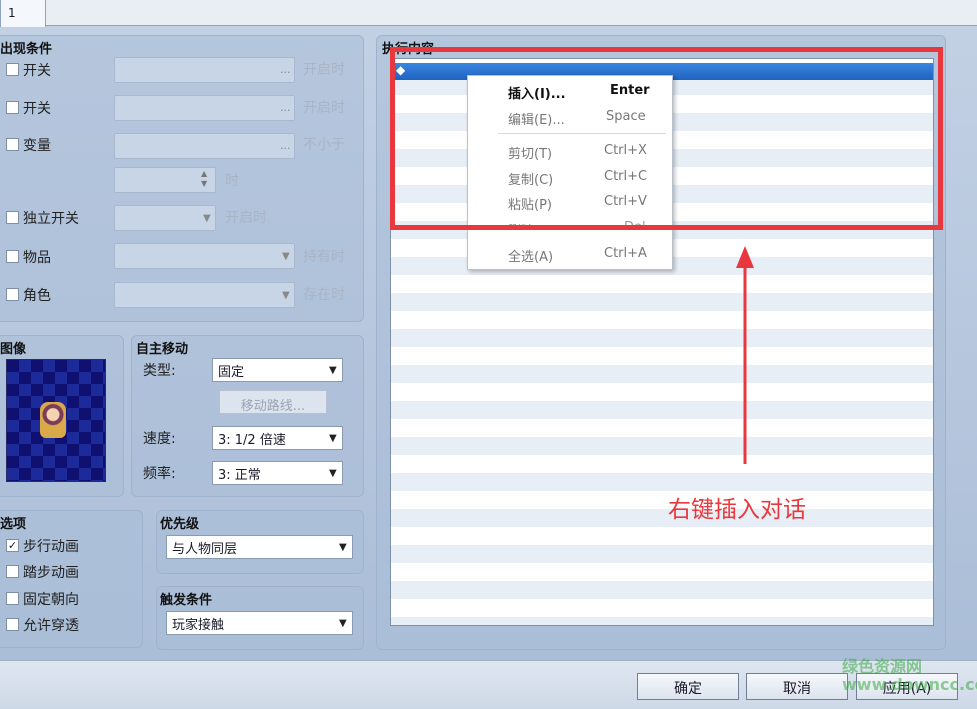 Image resolution: width=977 pixels, height=709 pixels. What do you see at coordinates (252, 440) in the screenshot?
I see `move-speed-value: 3: 1/2 倍速` at bounding box center [252, 440].